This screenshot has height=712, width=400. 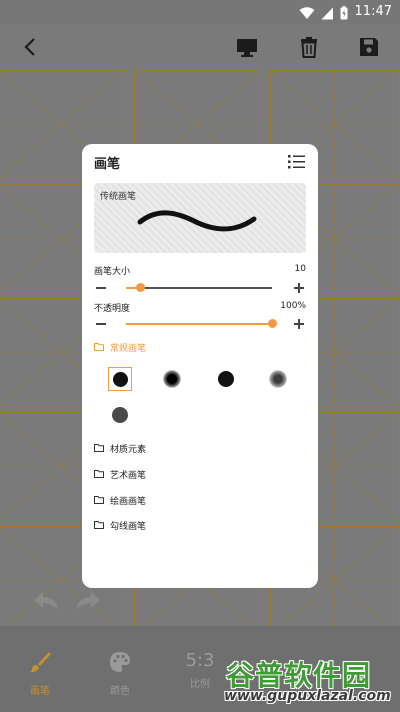 I want to click on brush-soft-round, so click(x=172, y=379).